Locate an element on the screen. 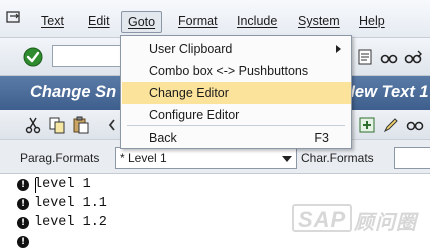 The image size is (430, 248). menu-item-user-clipboard: User Clipboard is located at coordinates (236, 49).